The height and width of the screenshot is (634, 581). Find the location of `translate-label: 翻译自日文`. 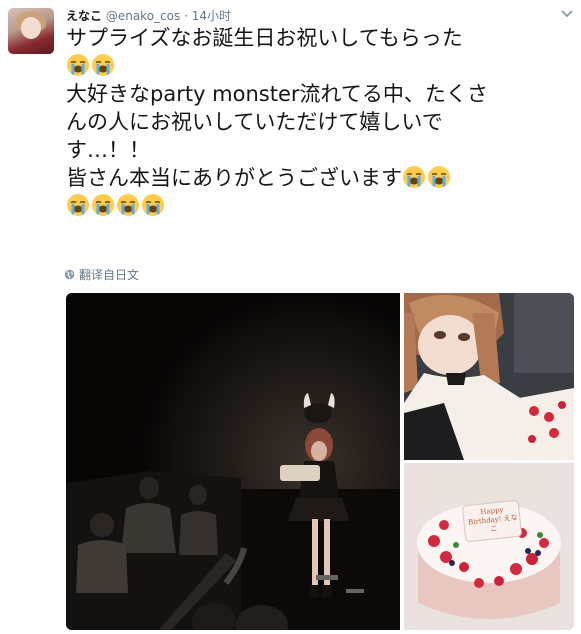

translate-label: 翻译自日文 is located at coordinates (109, 275).